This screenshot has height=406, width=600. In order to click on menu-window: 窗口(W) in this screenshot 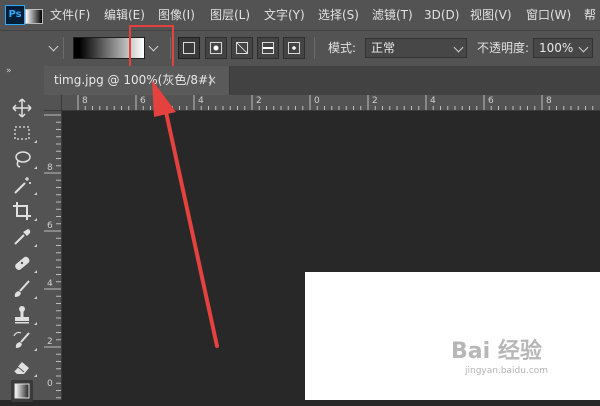, I will do `click(548, 15)`.